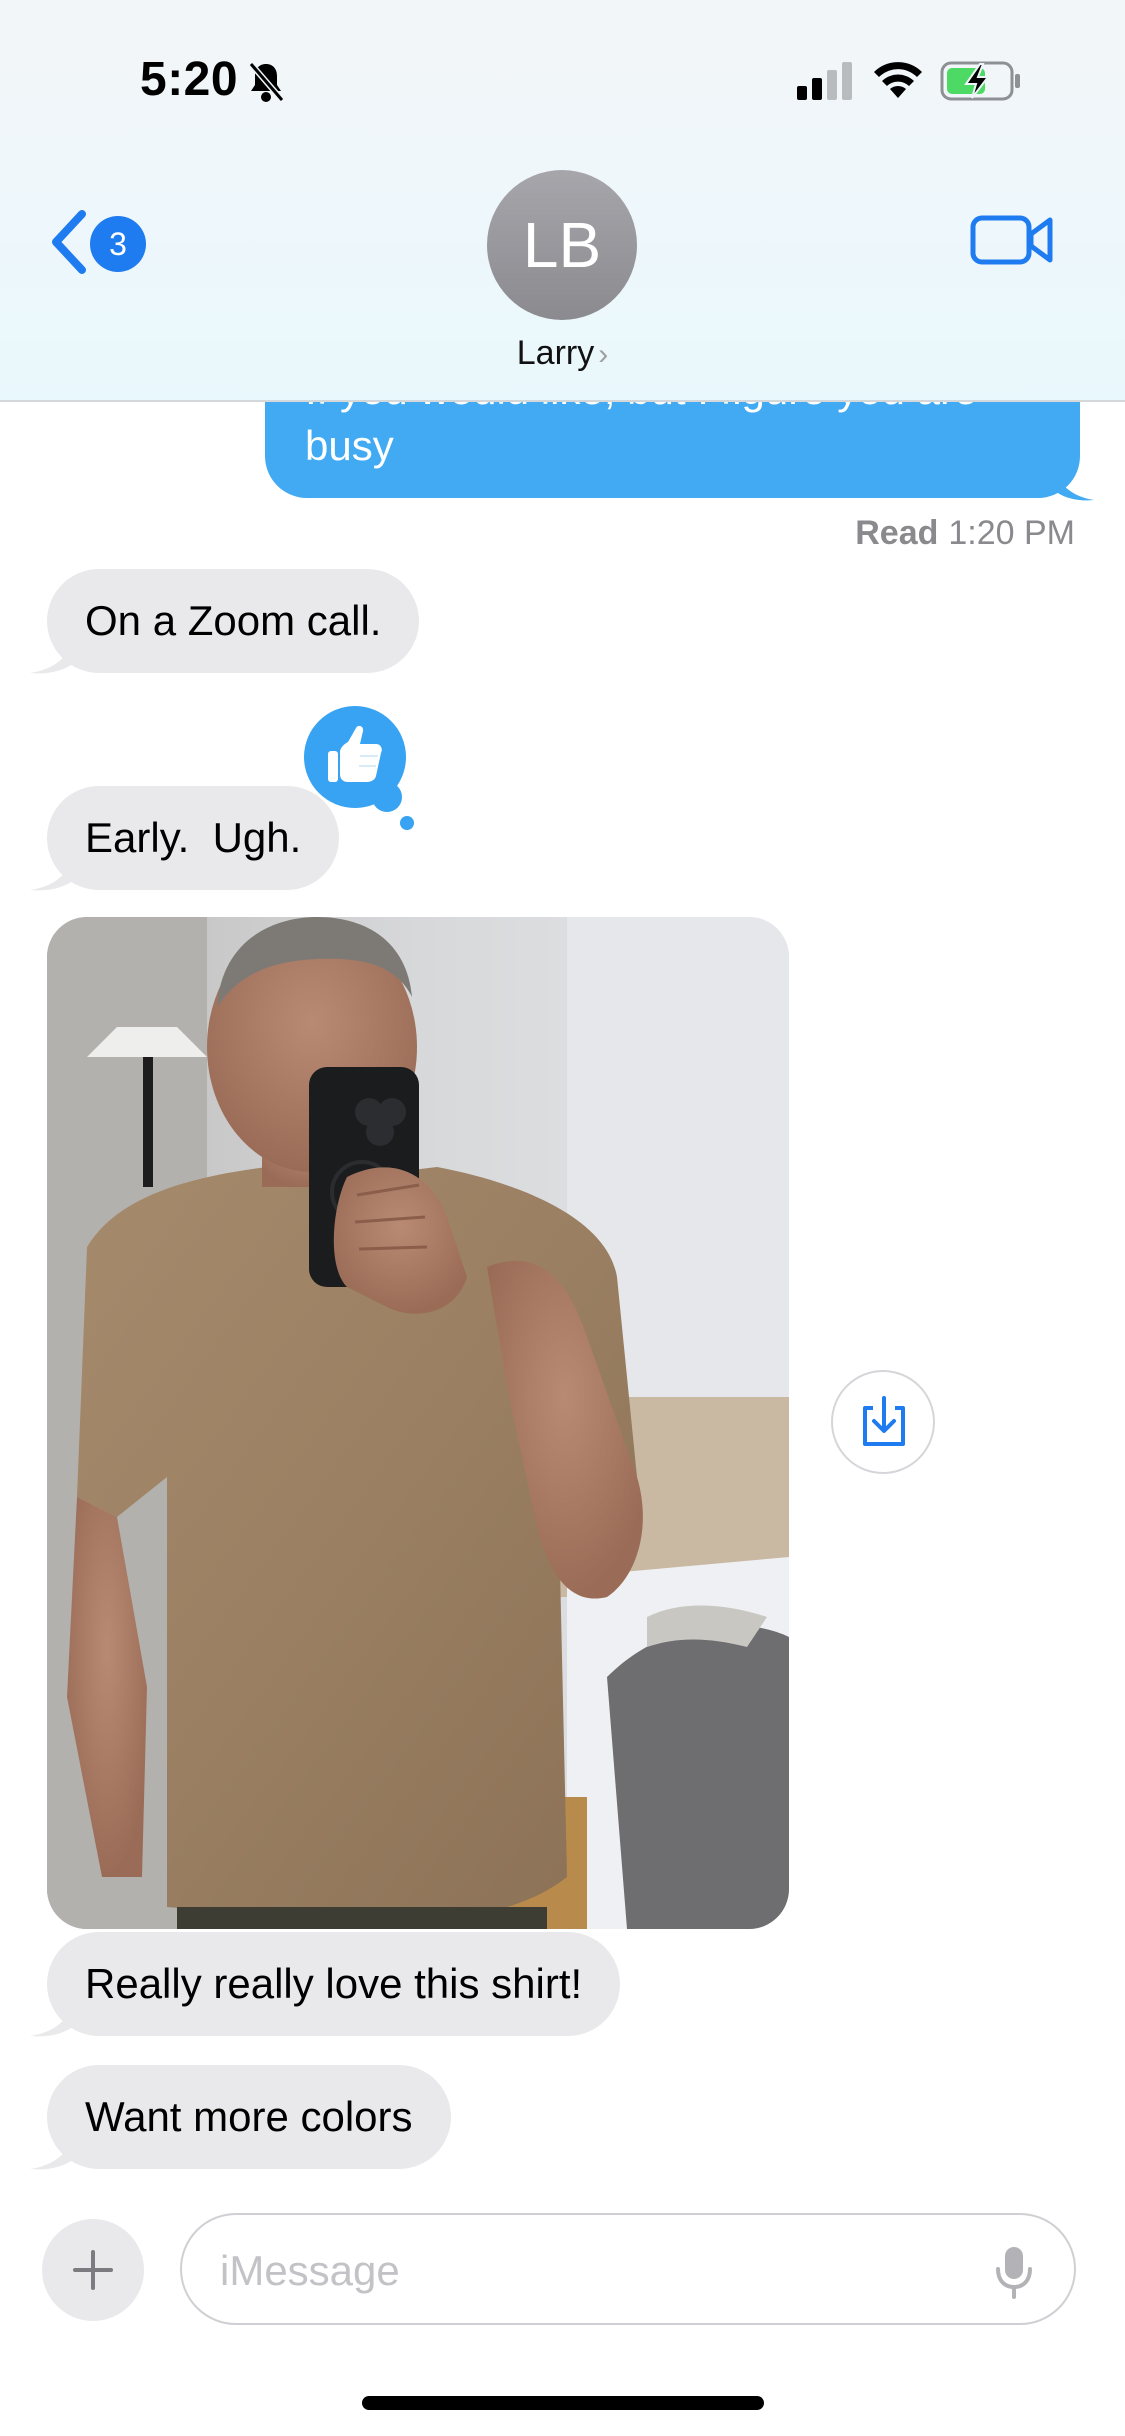 This screenshot has height=2436, width=1125. What do you see at coordinates (249, 2117) in the screenshot?
I see `received-message-bubble: Want more colors` at bounding box center [249, 2117].